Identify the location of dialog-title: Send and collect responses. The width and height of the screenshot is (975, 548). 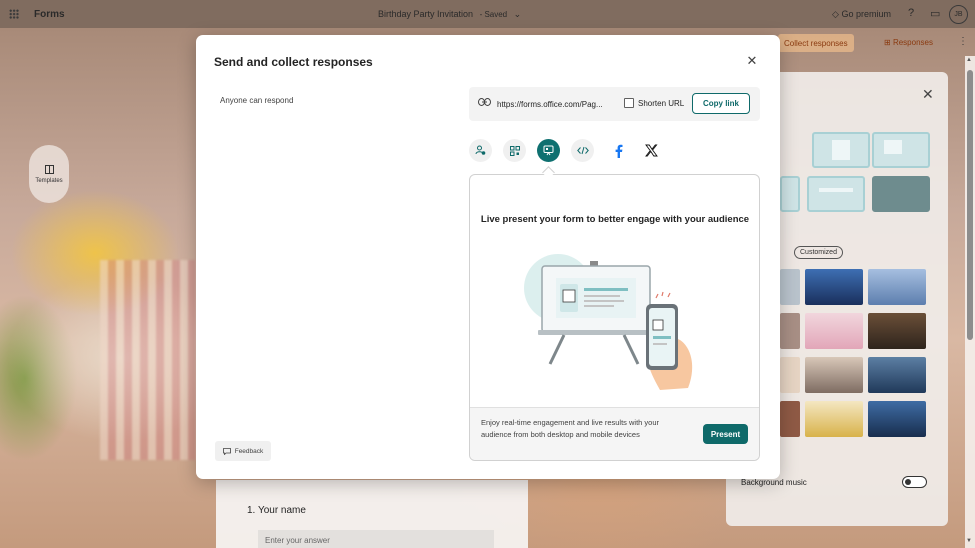
(293, 62).